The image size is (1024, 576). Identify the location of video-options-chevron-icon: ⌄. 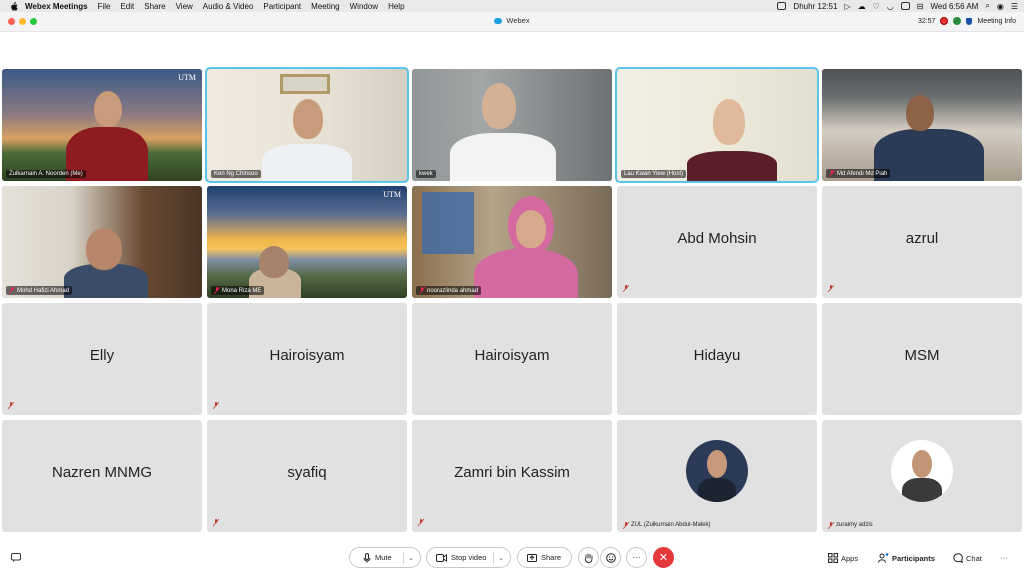
(501, 558).